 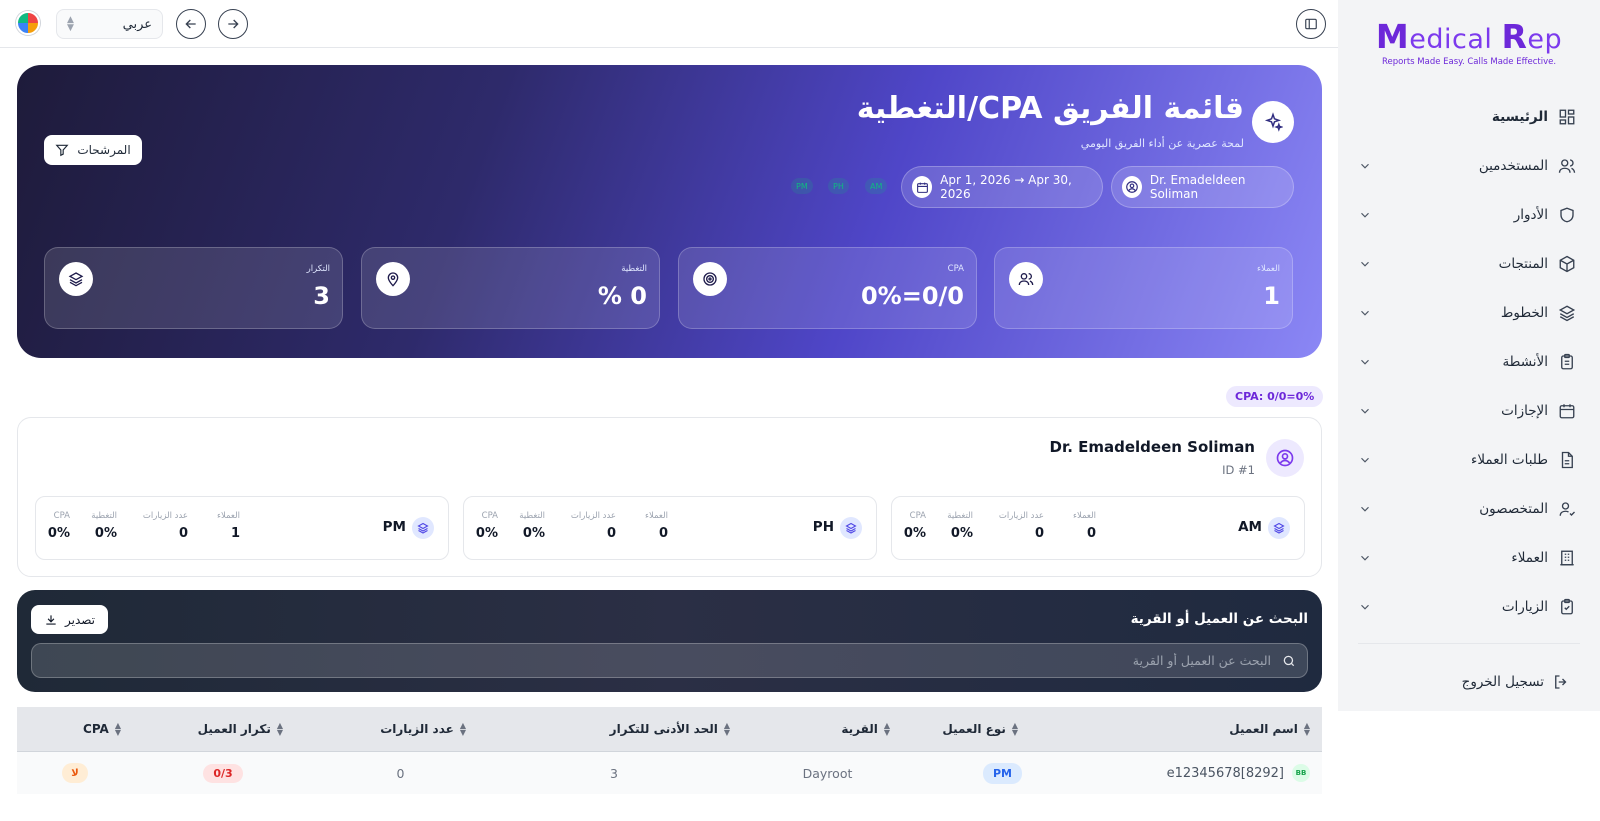 What do you see at coordinates (1006, 187) in the screenshot?
I see `date-range-label: Apr 1, 2026 → Apr 30, 2026` at bounding box center [1006, 187].